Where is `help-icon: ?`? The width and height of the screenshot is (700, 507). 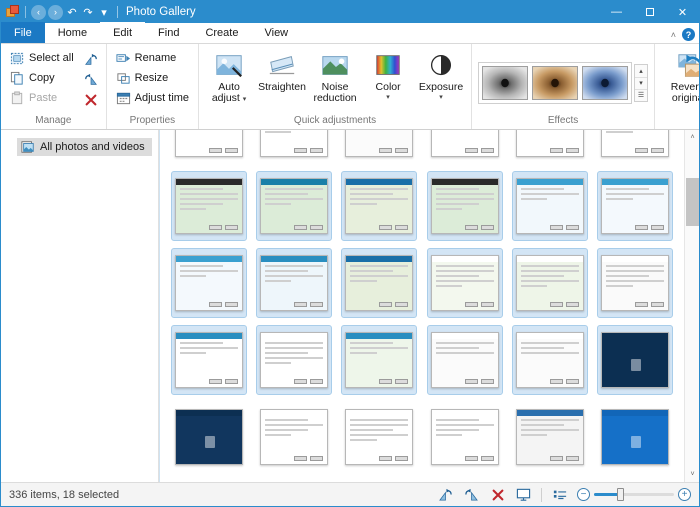 help-icon: ? is located at coordinates (688, 34).